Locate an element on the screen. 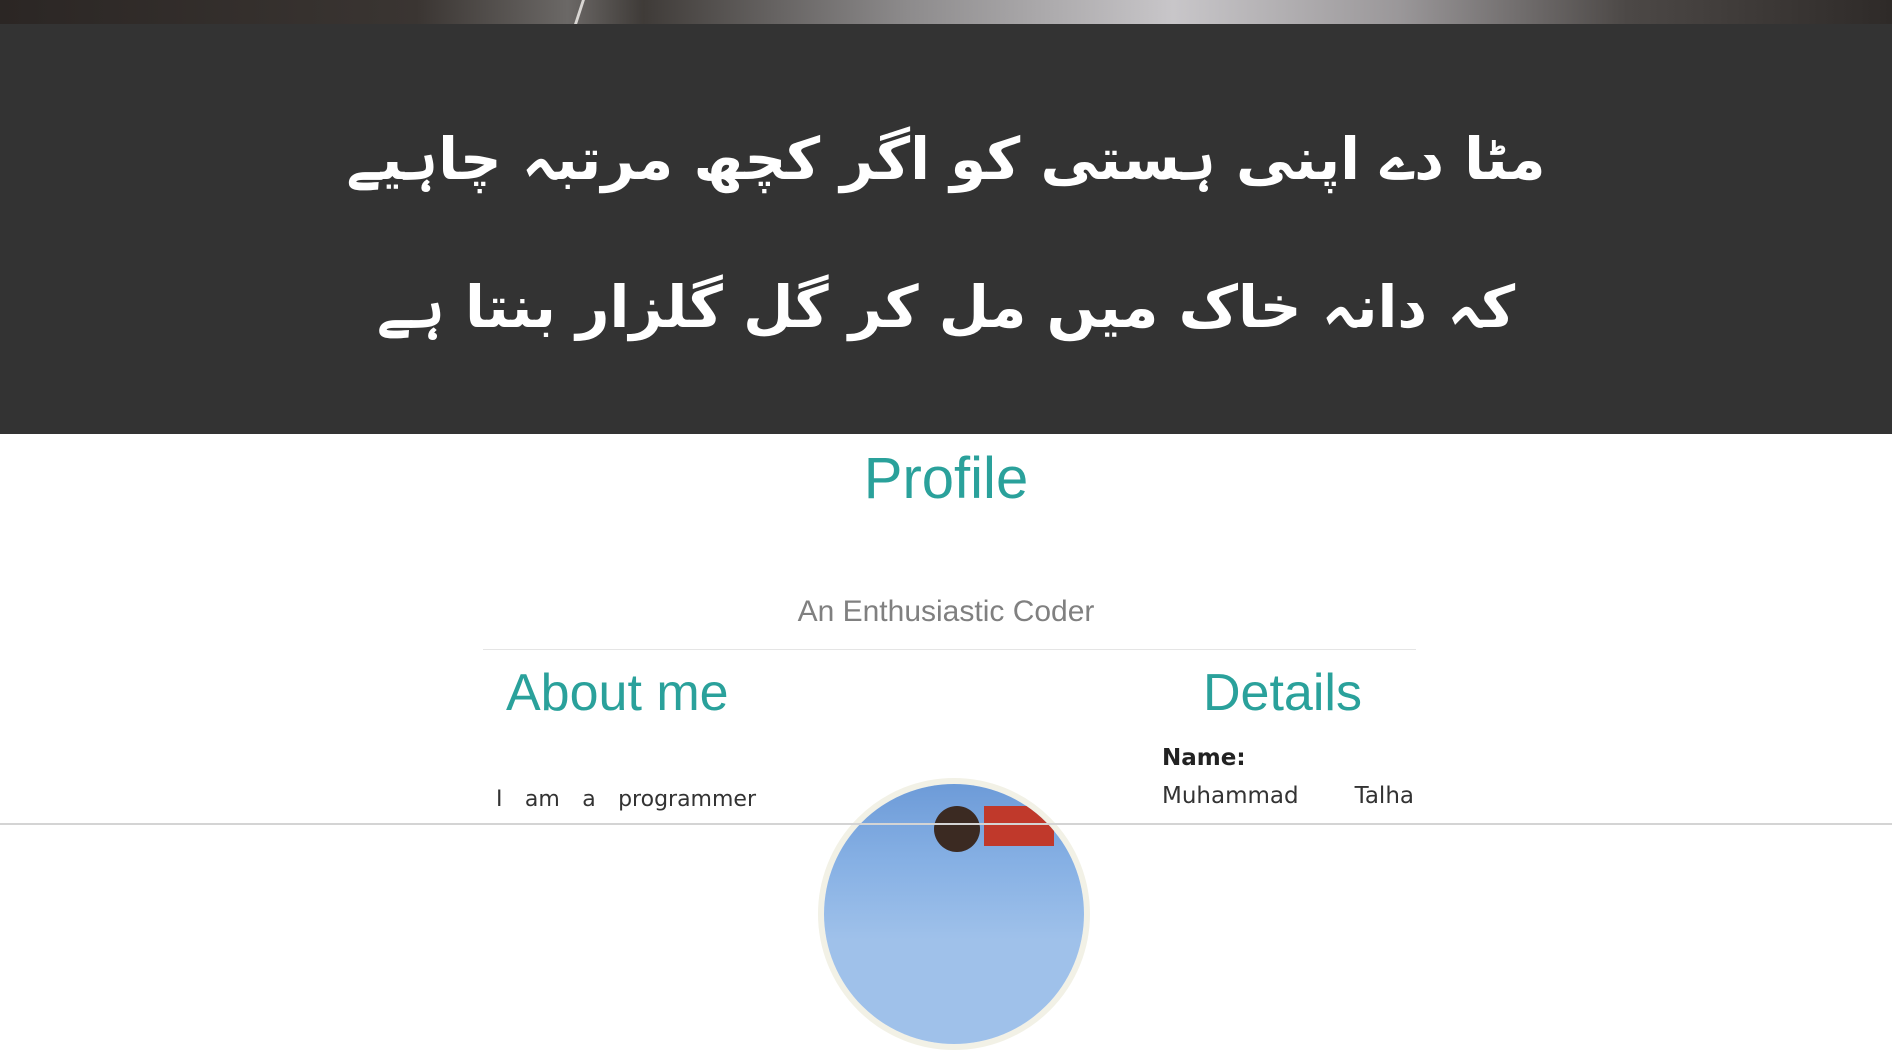  page-title: Profile is located at coordinates (946, 478).